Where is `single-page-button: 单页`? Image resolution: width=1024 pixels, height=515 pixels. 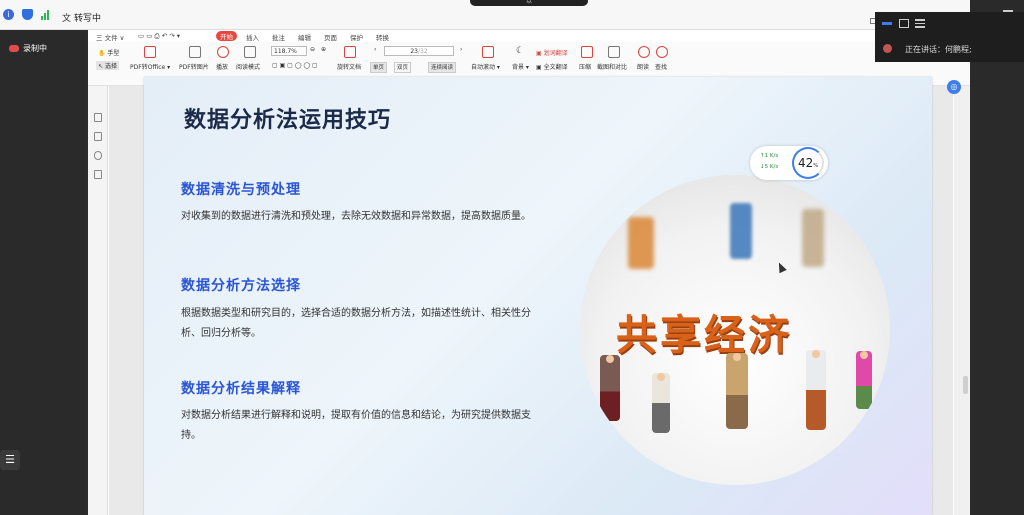 single-page-button: 单页 is located at coordinates (379, 67).